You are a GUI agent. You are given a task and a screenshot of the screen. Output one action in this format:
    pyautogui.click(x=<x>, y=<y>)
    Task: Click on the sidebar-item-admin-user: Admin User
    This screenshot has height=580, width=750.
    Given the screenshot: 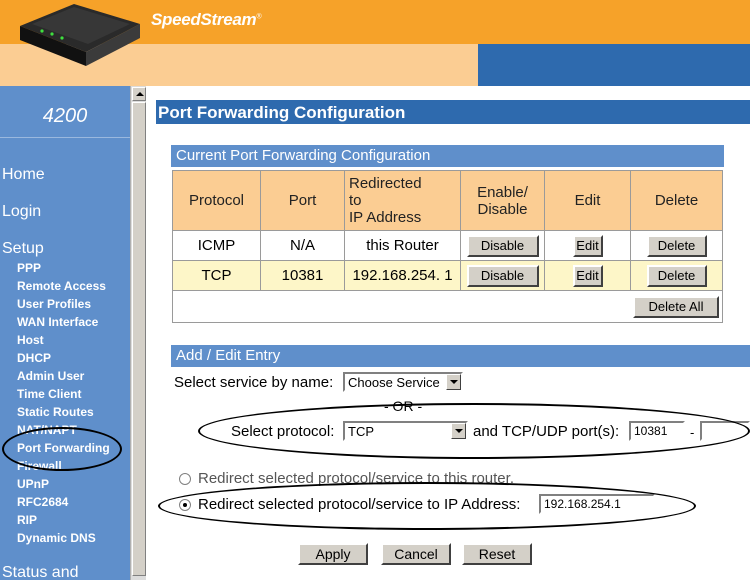 What is the action you would take?
    pyautogui.click(x=50, y=376)
    